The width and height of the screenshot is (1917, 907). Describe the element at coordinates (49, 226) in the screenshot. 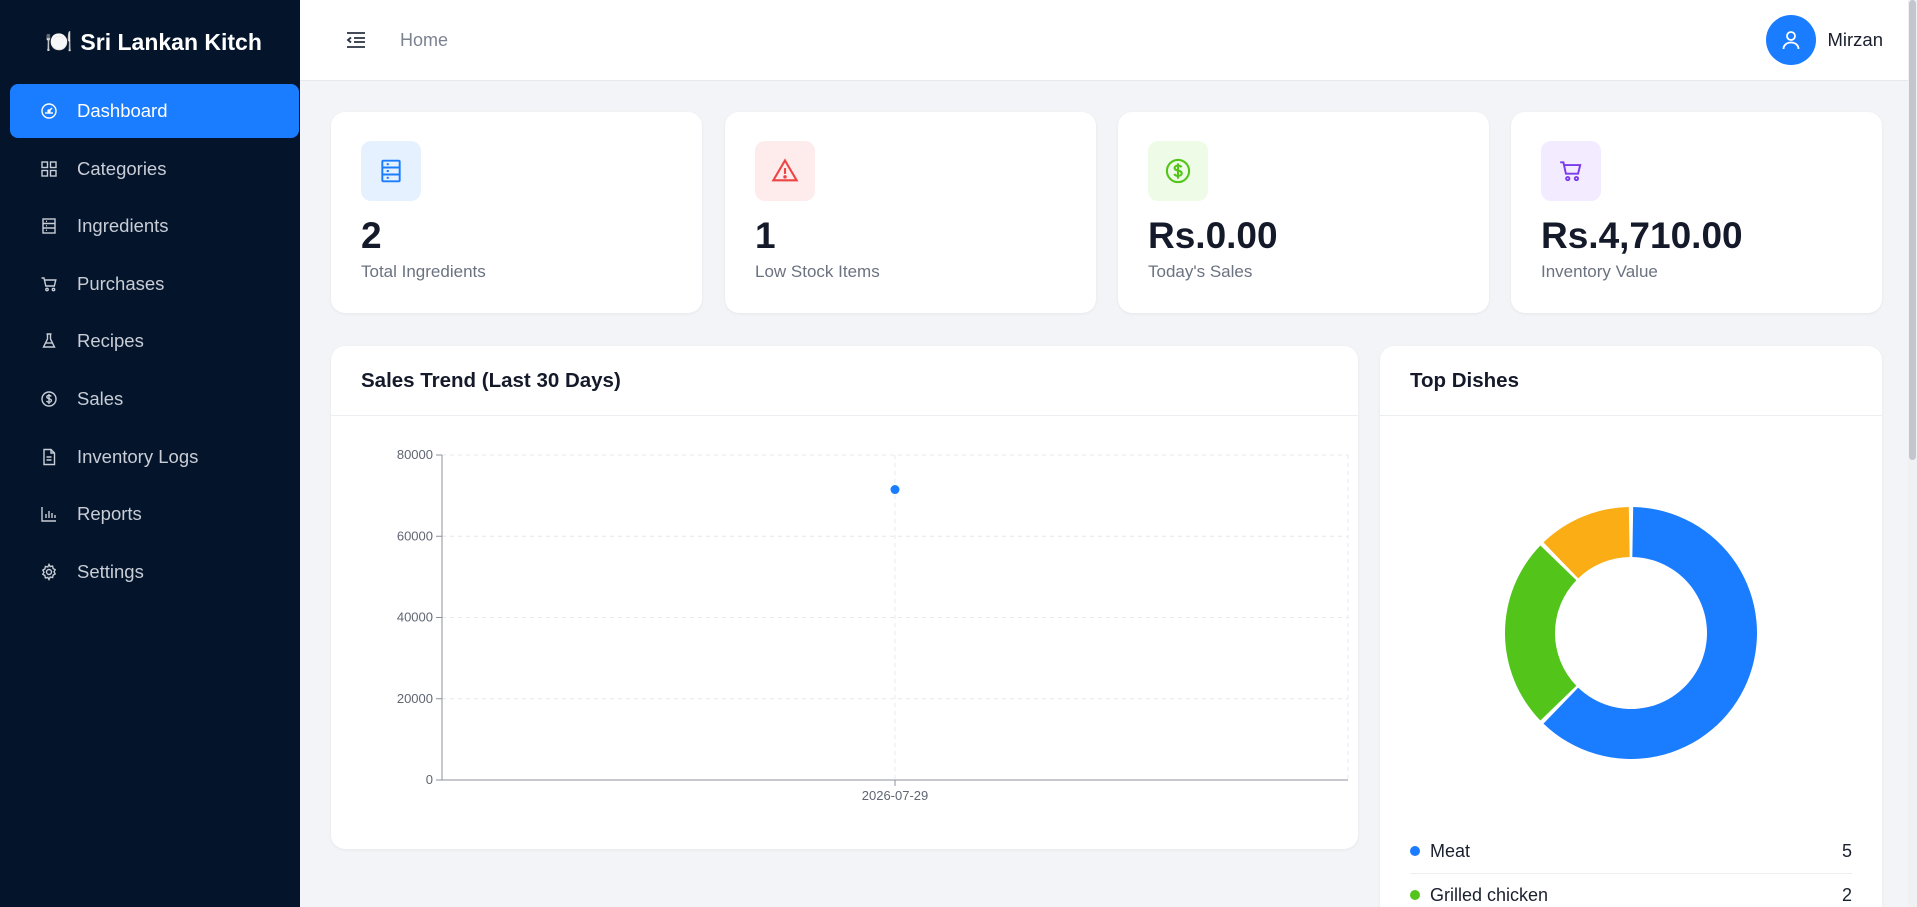

I see `list-icon` at that location.